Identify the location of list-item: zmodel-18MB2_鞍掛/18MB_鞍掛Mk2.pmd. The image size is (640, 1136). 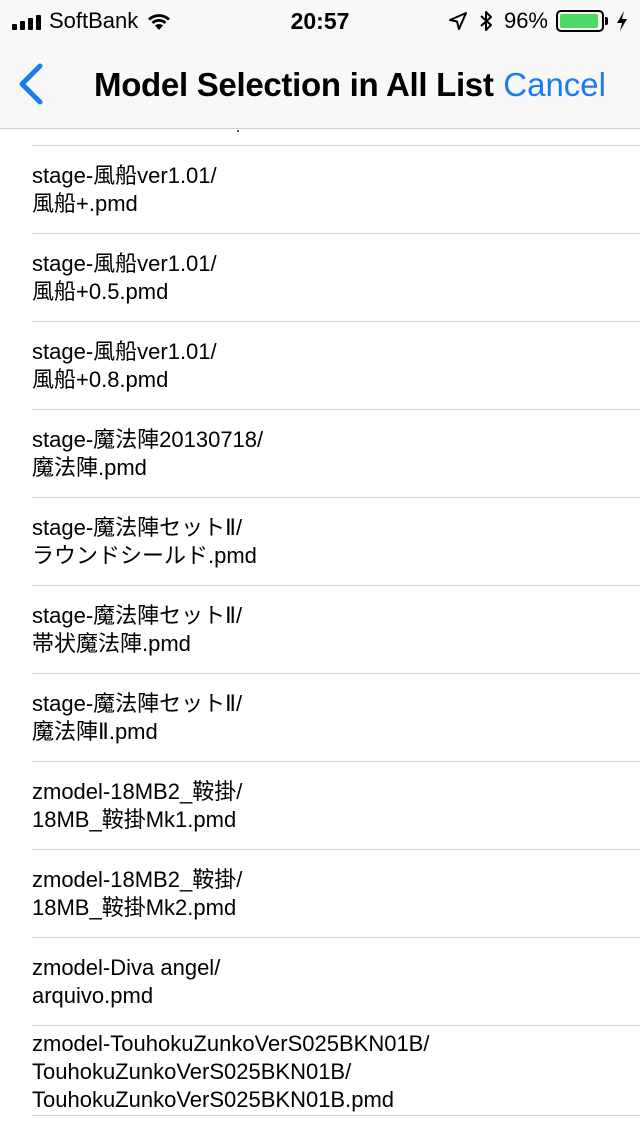
(336, 894).